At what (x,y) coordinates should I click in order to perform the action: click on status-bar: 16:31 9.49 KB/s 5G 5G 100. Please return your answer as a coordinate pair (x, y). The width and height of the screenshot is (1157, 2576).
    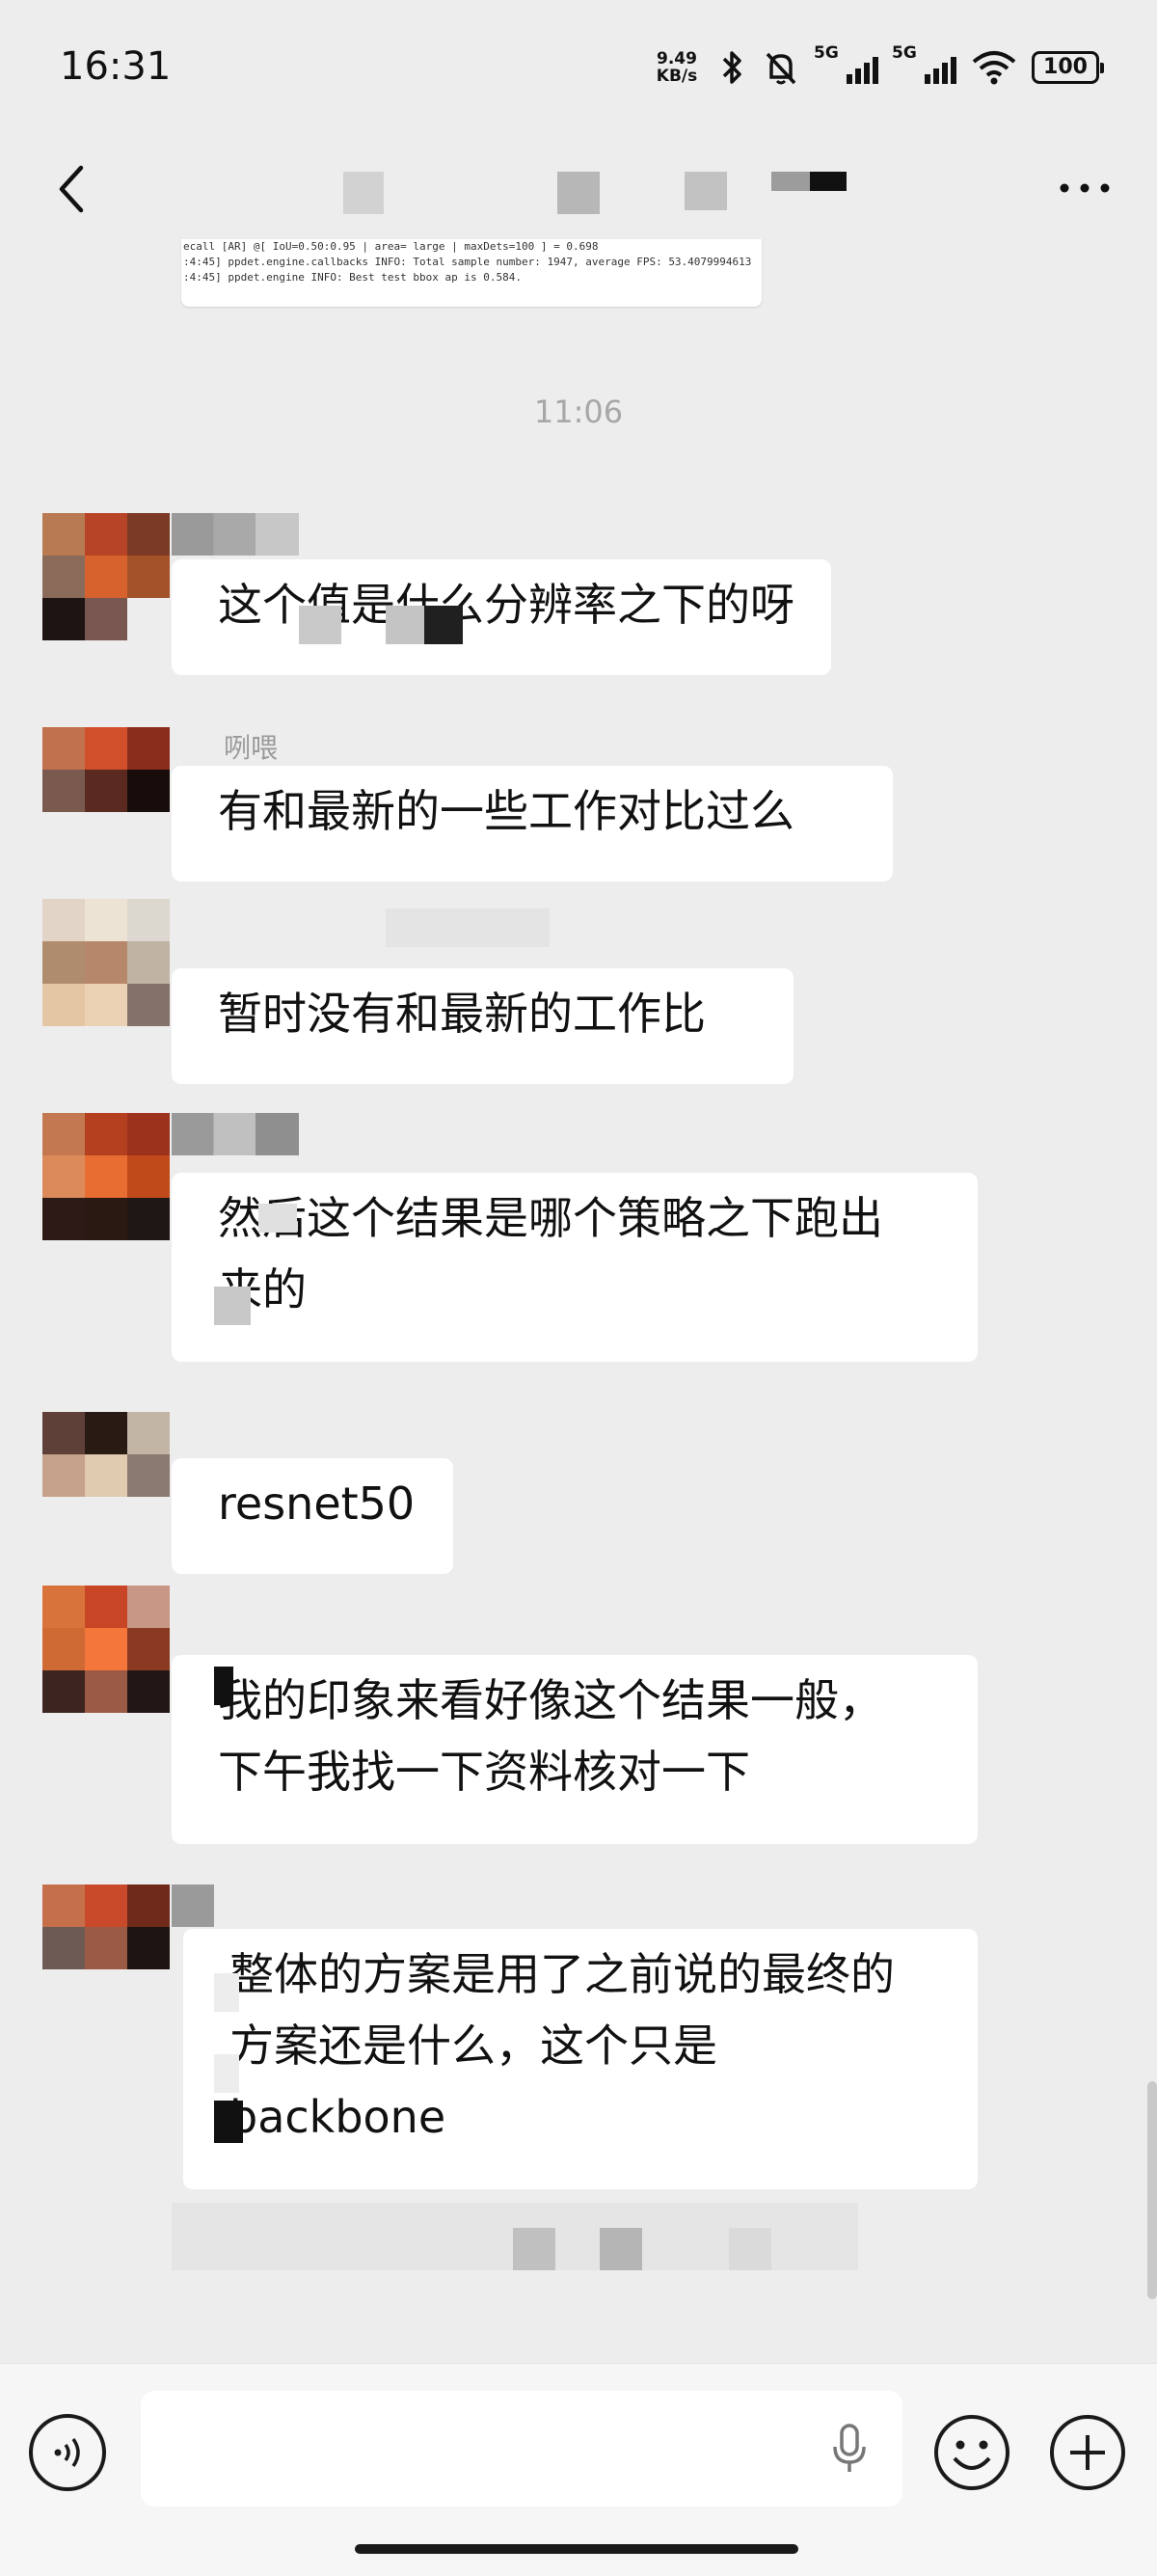
    Looking at the image, I should click on (578, 67).